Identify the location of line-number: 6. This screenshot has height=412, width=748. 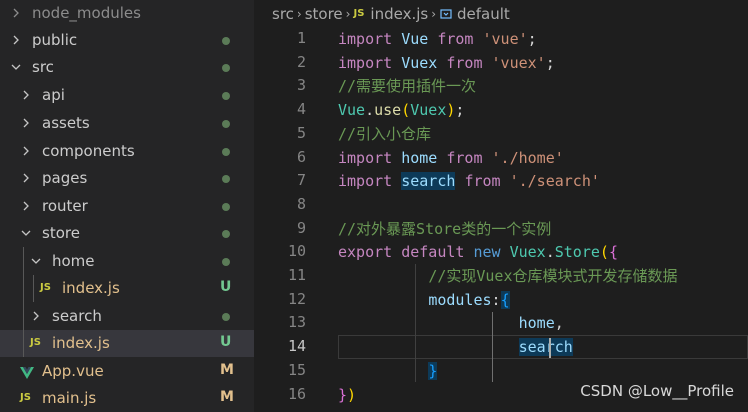
(301, 156).